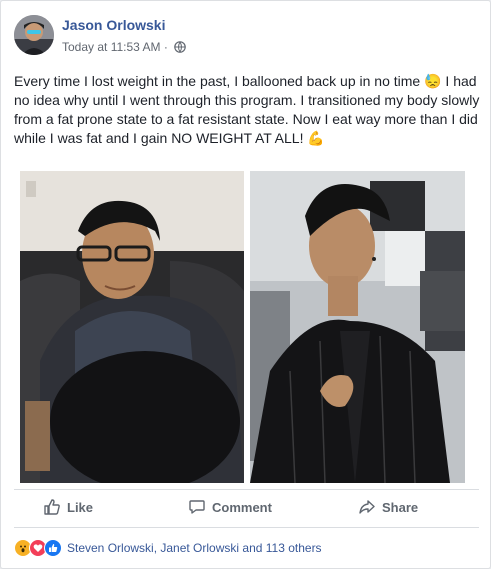 Image resolution: width=491 pixels, height=569 pixels. I want to click on post-meta: Today at 11:53 AM ·, so click(124, 48).